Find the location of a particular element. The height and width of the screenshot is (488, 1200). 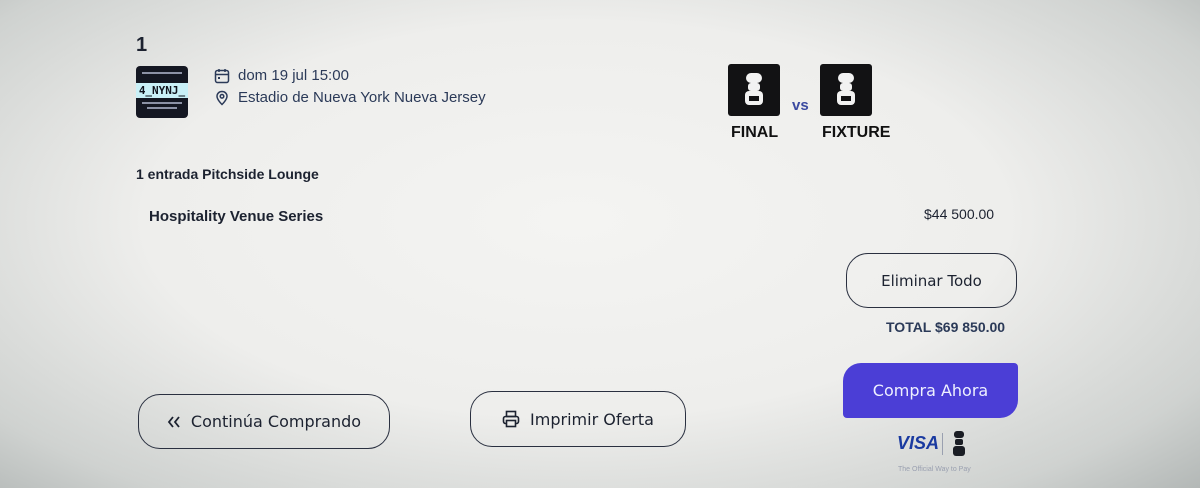

location-pin-icon is located at coordinates (222, 98).